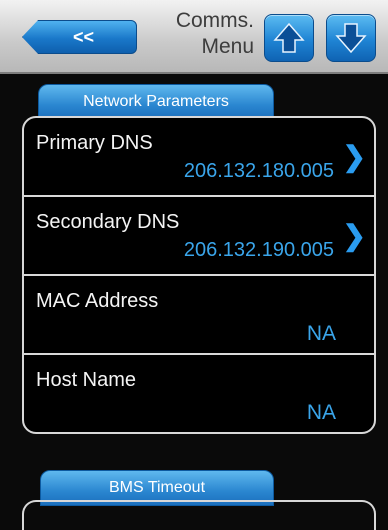  I want to click on page-title: Comms. Menu, so click(201, 34).